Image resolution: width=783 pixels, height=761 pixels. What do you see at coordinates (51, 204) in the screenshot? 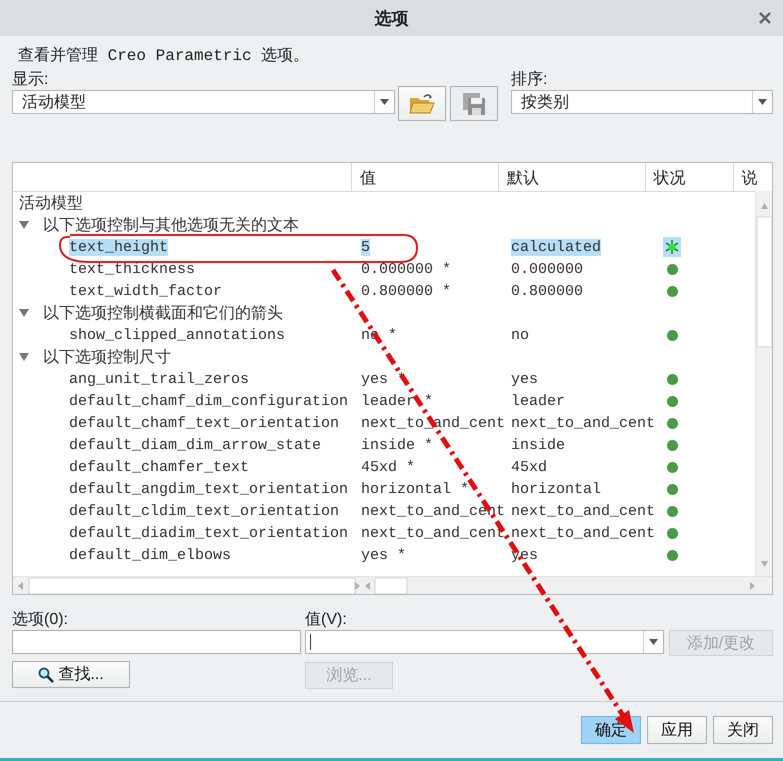
I see `tree-root-label: 活动模型` at bounding box center [51, 204].